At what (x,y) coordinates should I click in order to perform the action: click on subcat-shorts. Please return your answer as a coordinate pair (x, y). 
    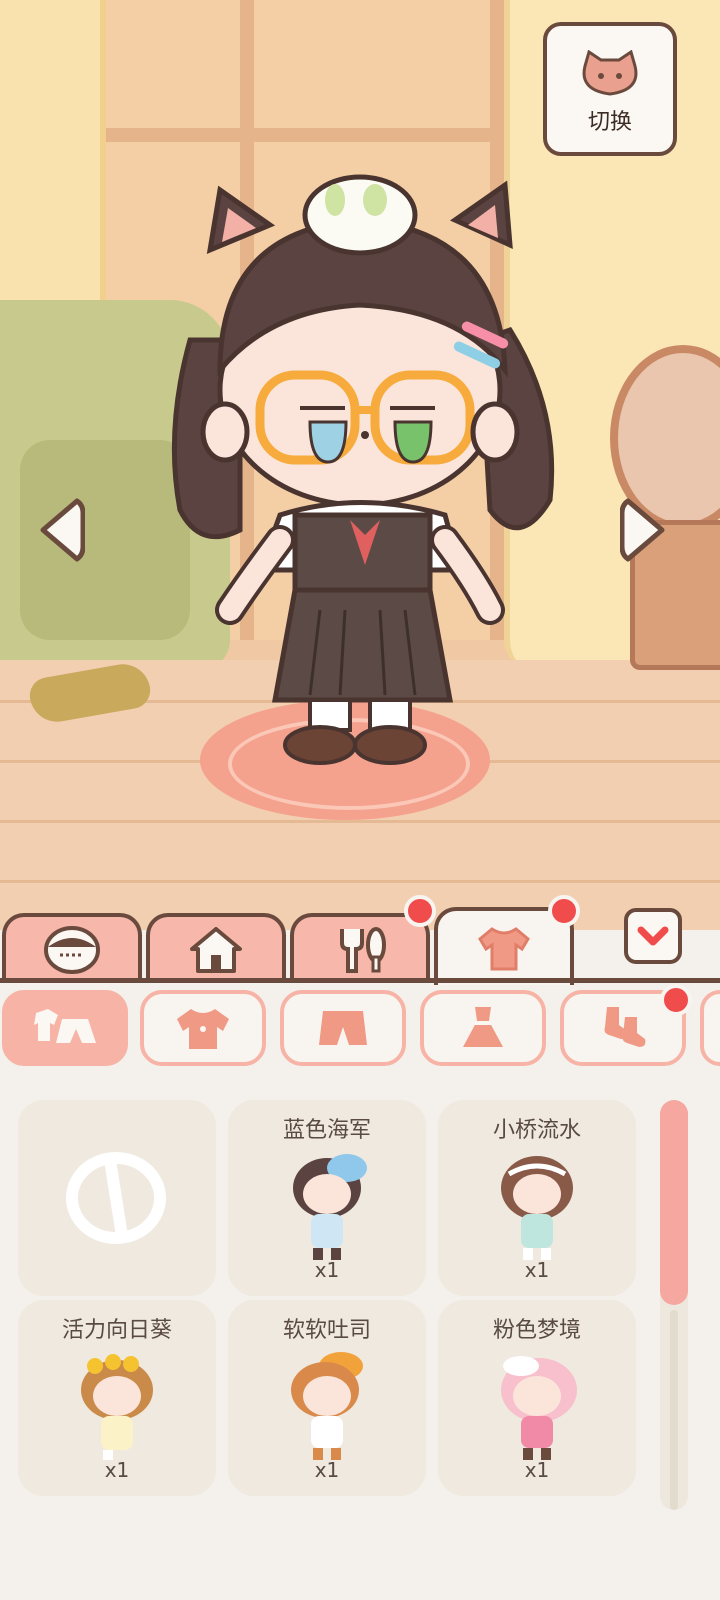
    Looking at the image, I should click on (343, 1028).